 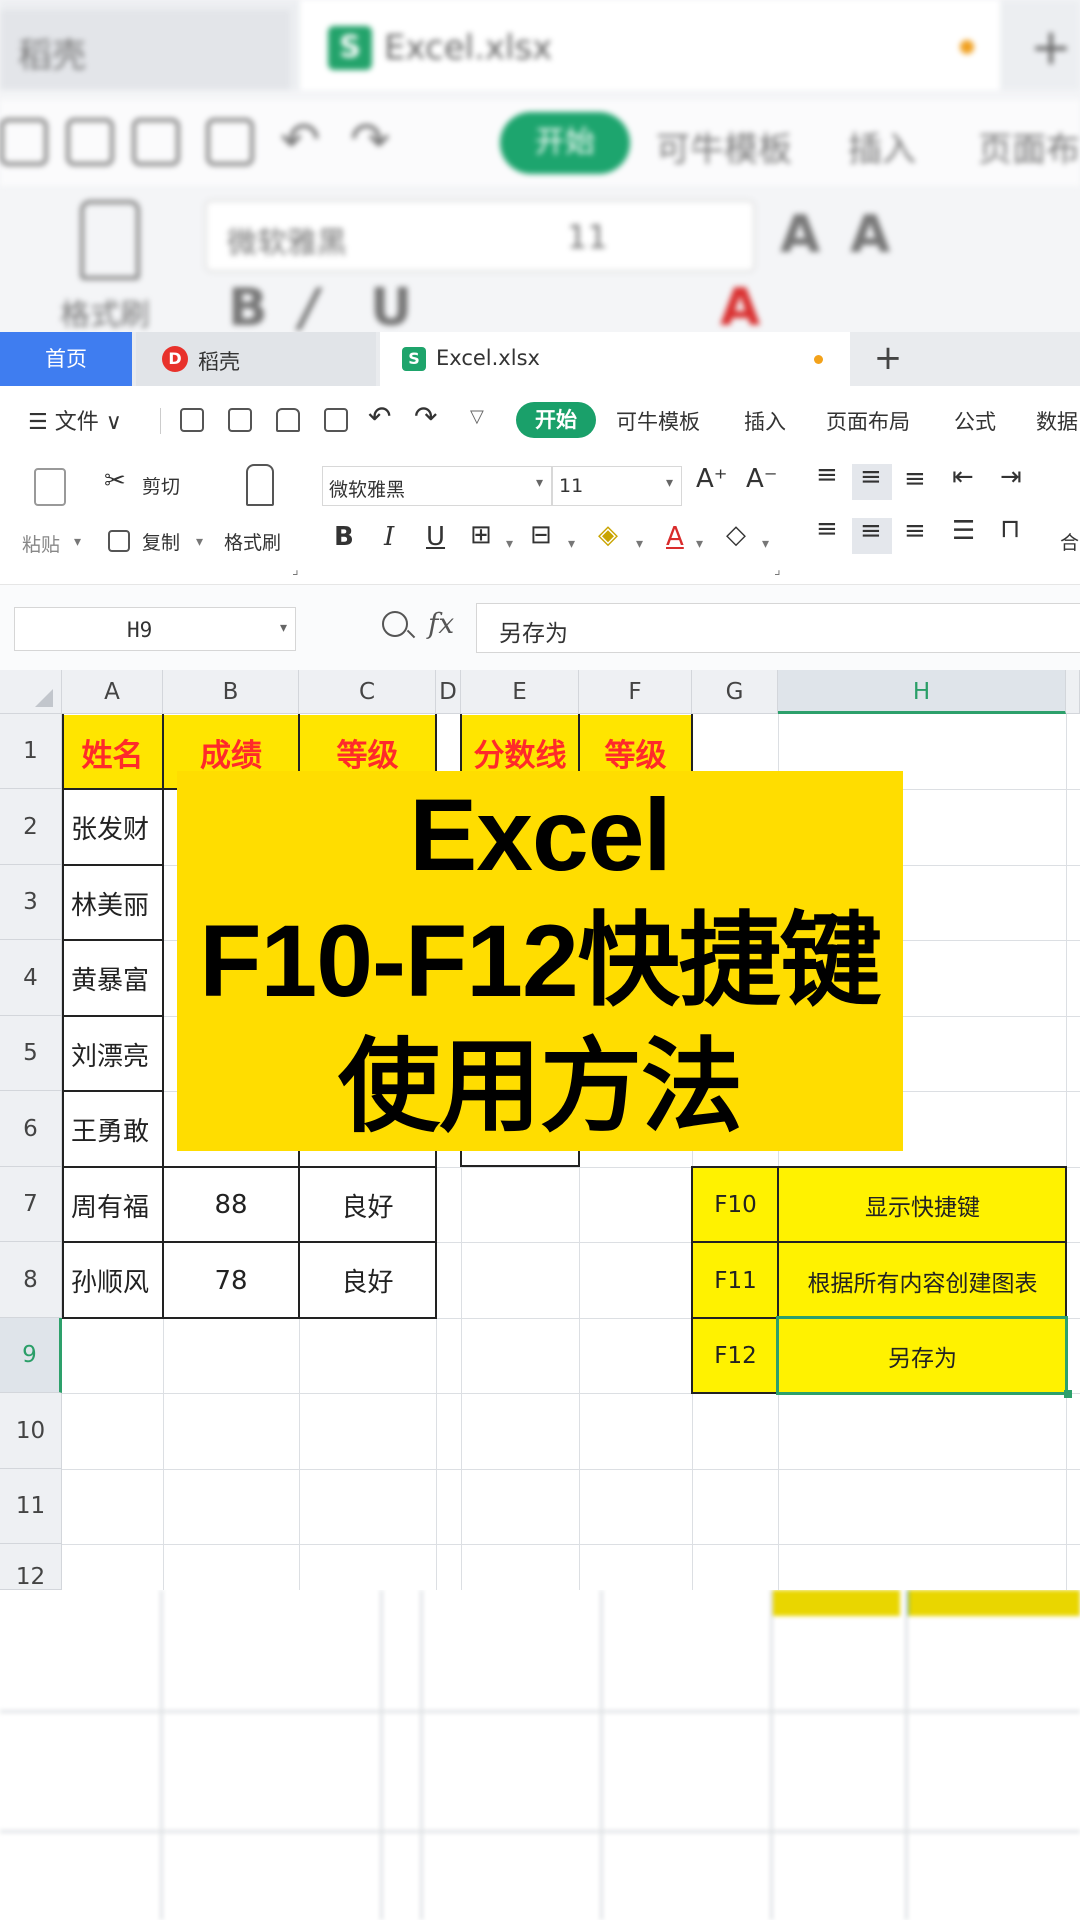 What do you see at coordinates (735, 692) in the screenshot?
I see `column-header-g: G` at bounding box center [735, 692].